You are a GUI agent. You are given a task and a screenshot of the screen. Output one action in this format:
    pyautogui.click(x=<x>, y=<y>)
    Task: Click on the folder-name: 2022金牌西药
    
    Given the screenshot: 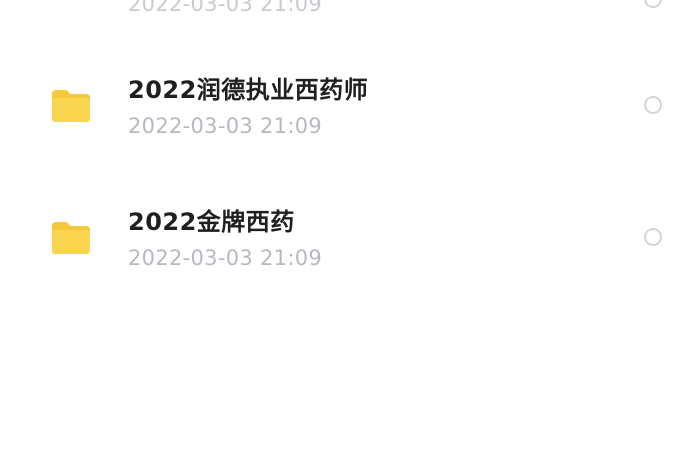 What is the action you would take?
    pyautogui.click(x=211, y=219)
    